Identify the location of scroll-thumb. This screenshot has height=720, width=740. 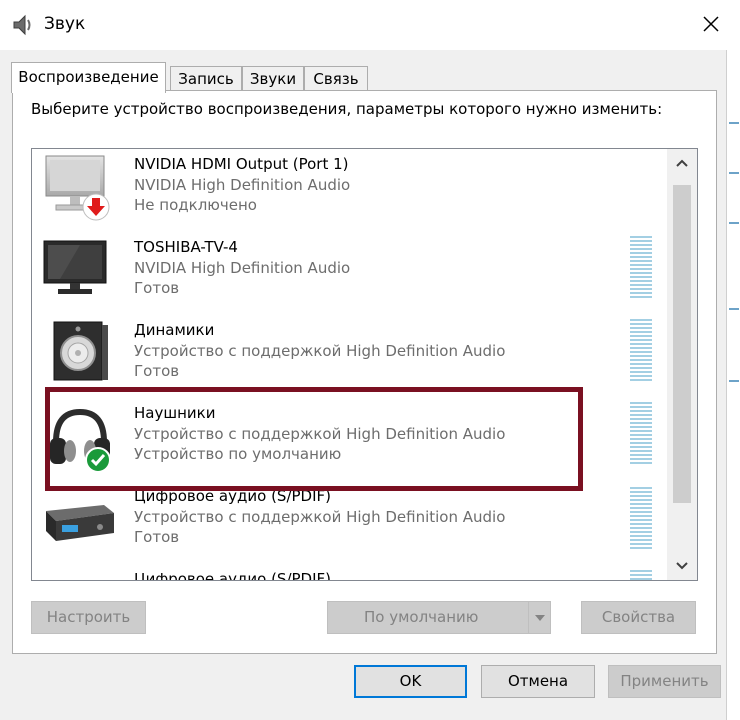
(682, 344).